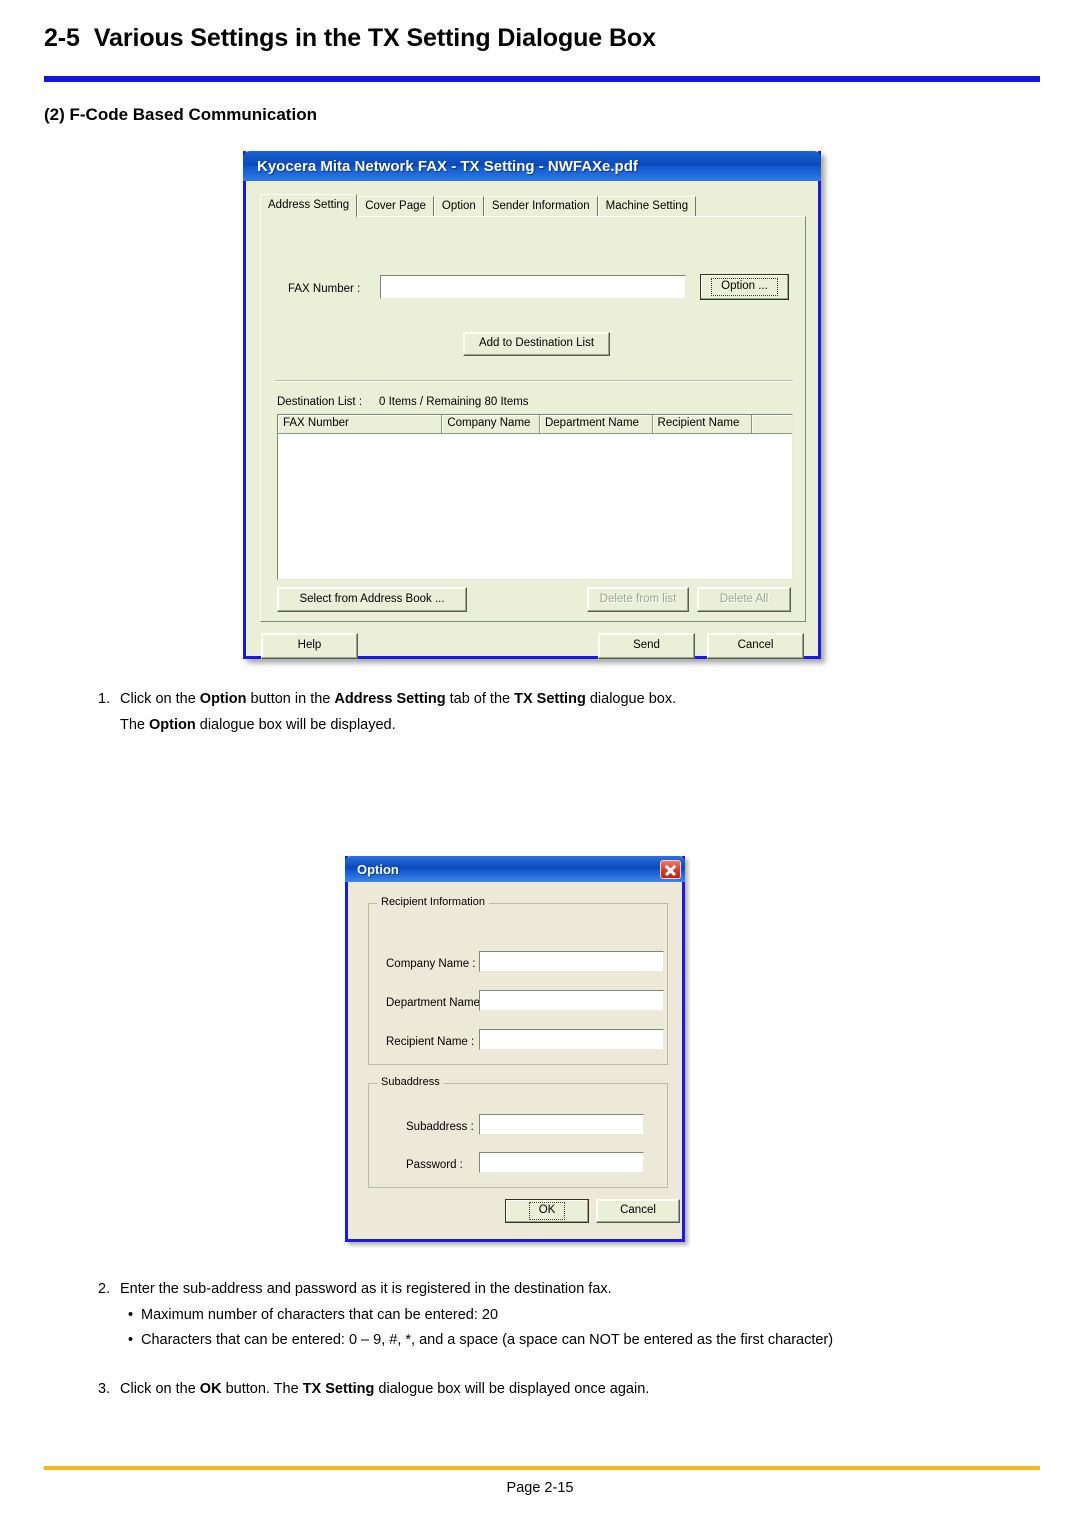 The image size is (1080, 1528). I want to click on add-to-destination-list-label: Add to Destination List, so click(536, 343).